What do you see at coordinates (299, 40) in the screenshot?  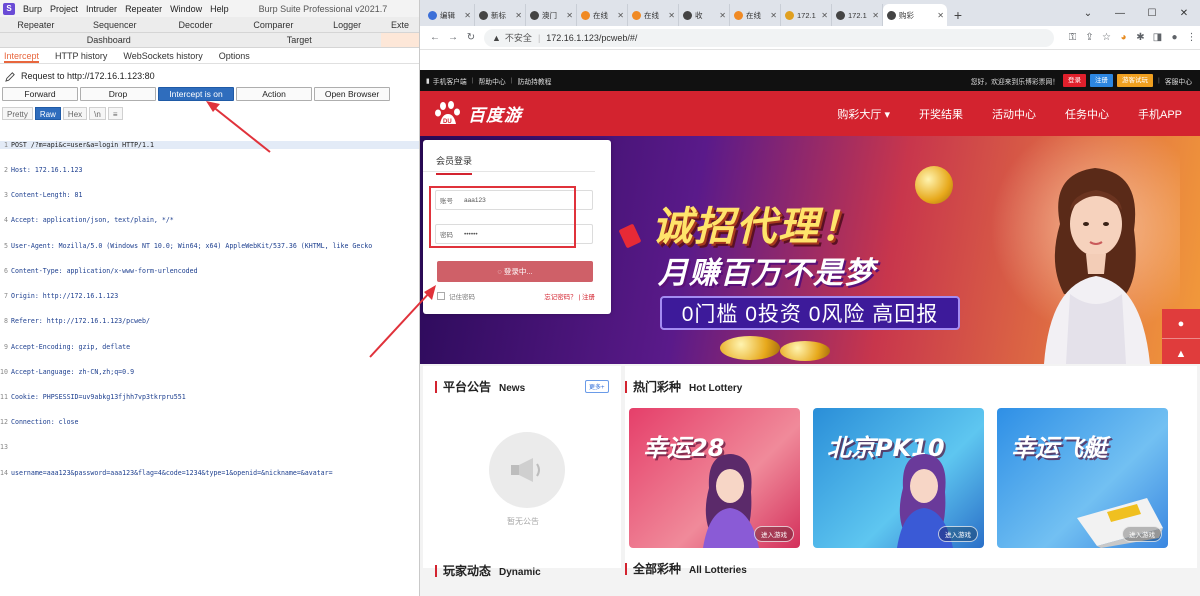 I see `tab-target: Target` at bounding box center [299, 40].